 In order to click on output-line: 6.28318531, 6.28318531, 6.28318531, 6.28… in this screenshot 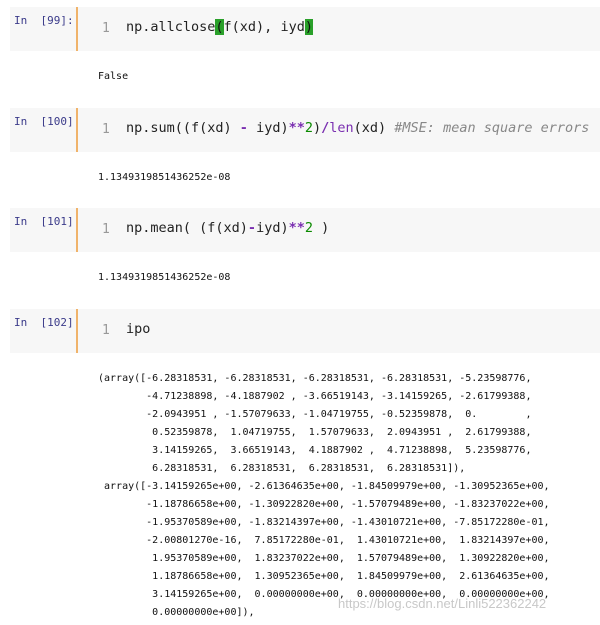, I will do `click(282, 468)`.